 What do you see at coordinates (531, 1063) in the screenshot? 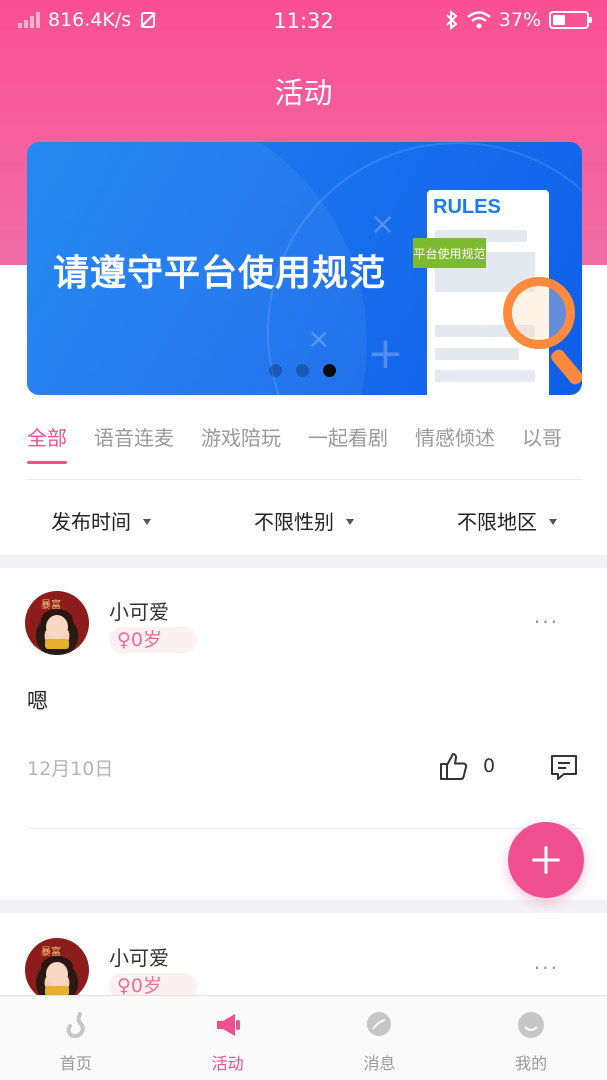
I see `nav-label: 我的` at bounding box center [531, 1063].